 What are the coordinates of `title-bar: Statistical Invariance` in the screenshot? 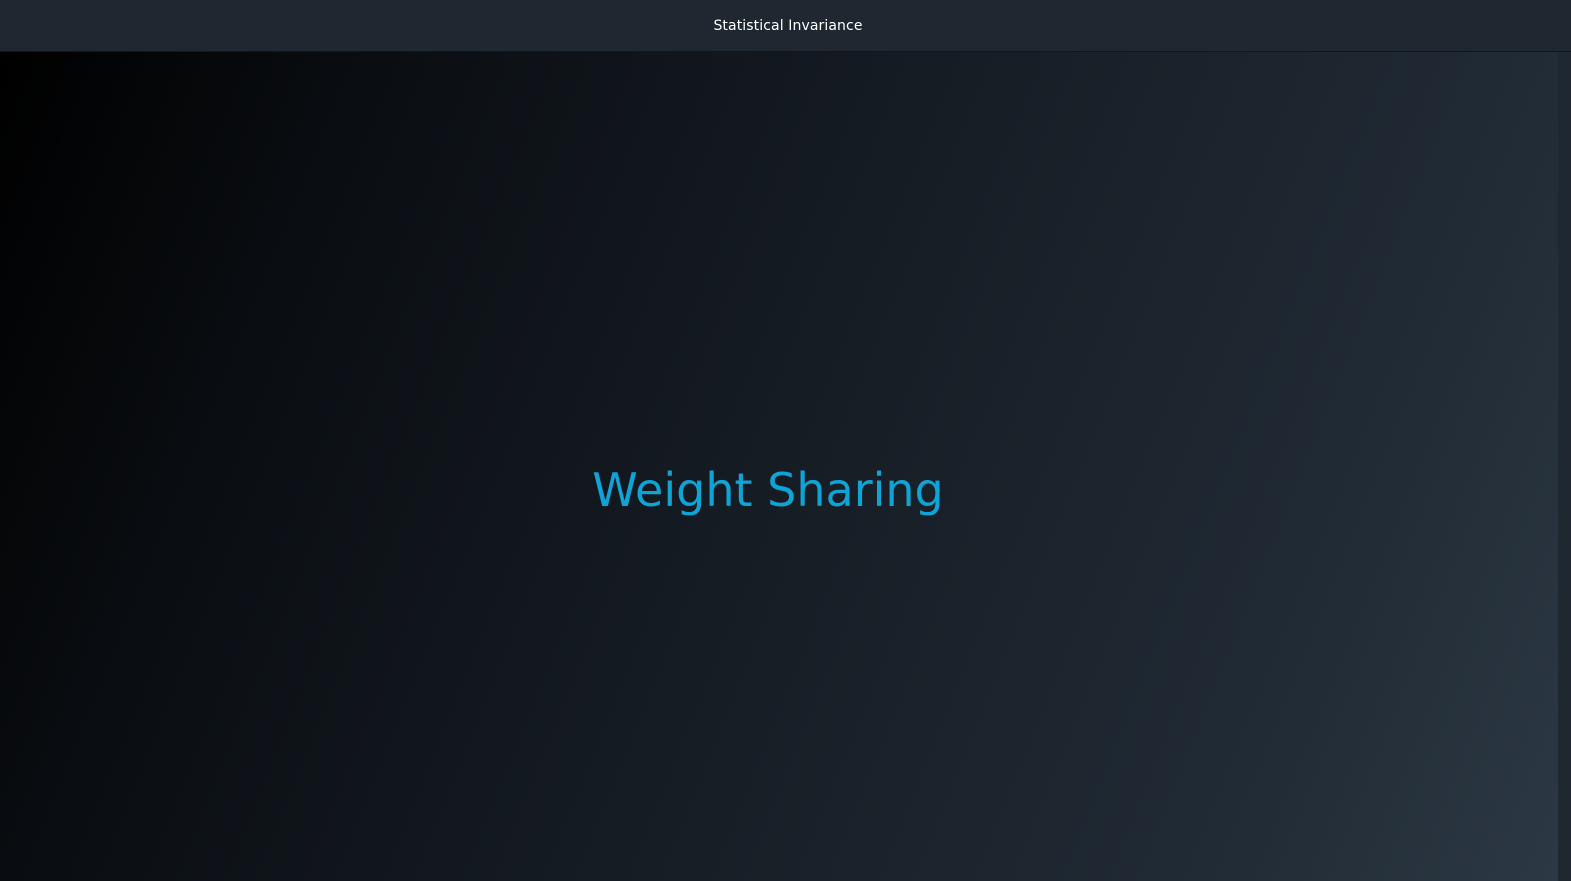 It's located at (785, 26).